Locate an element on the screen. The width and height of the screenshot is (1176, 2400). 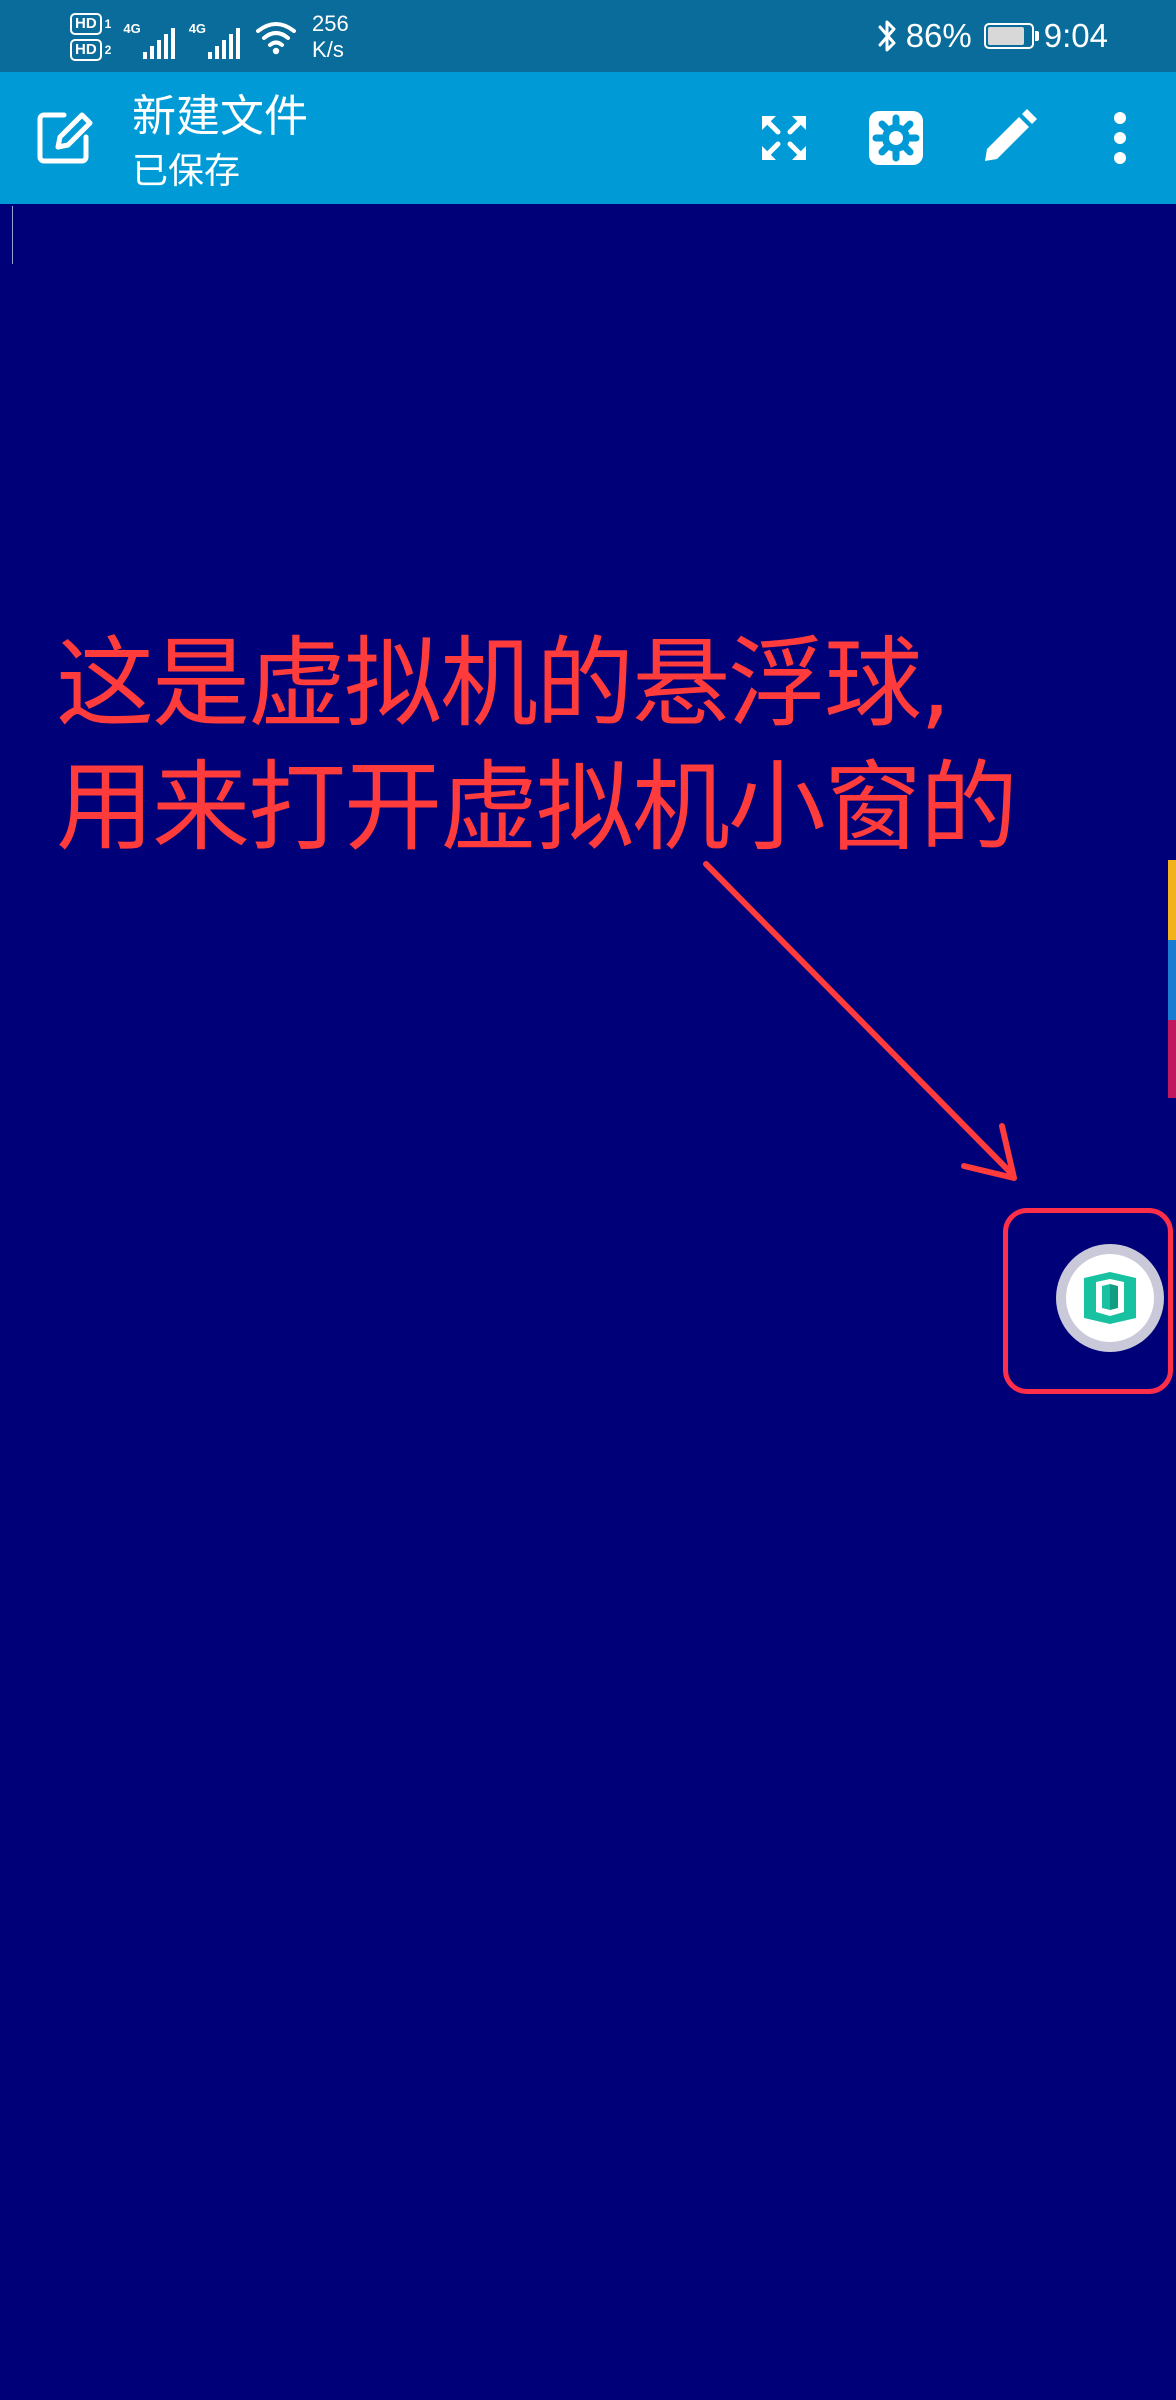
fullscreen-icon is located at coordinates (784, 138).